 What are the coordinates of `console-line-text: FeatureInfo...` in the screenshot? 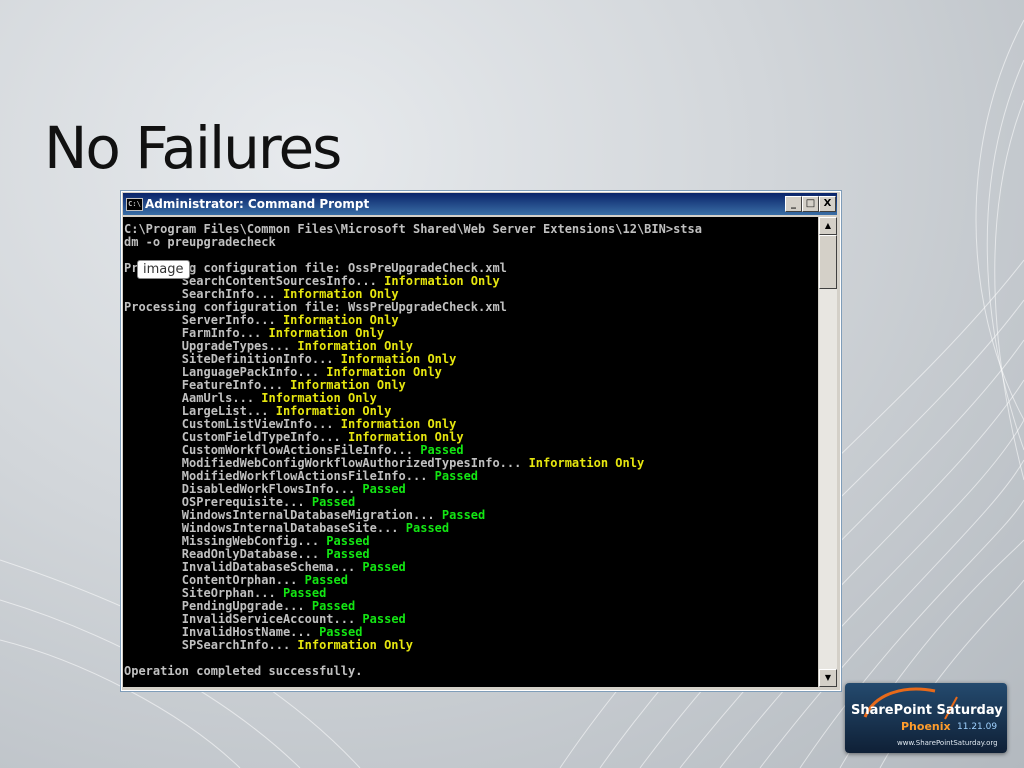 It's located at (207, 385).